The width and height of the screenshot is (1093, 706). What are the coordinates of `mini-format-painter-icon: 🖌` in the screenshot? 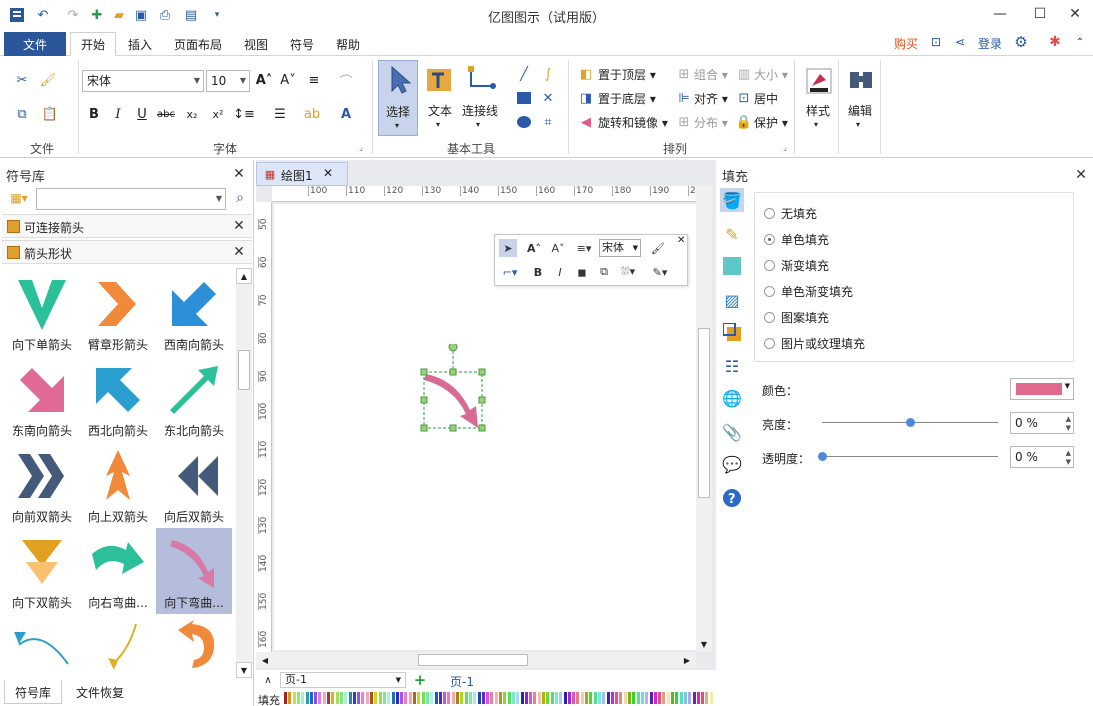 It's located at (658, 248).